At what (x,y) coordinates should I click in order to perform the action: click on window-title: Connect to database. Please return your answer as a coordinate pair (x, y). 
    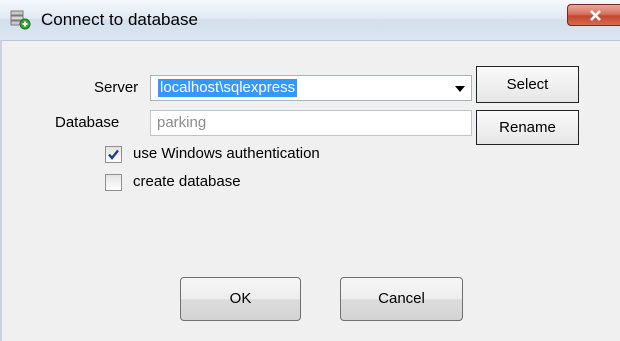
    Looking at the image, I should click on (119, 19).